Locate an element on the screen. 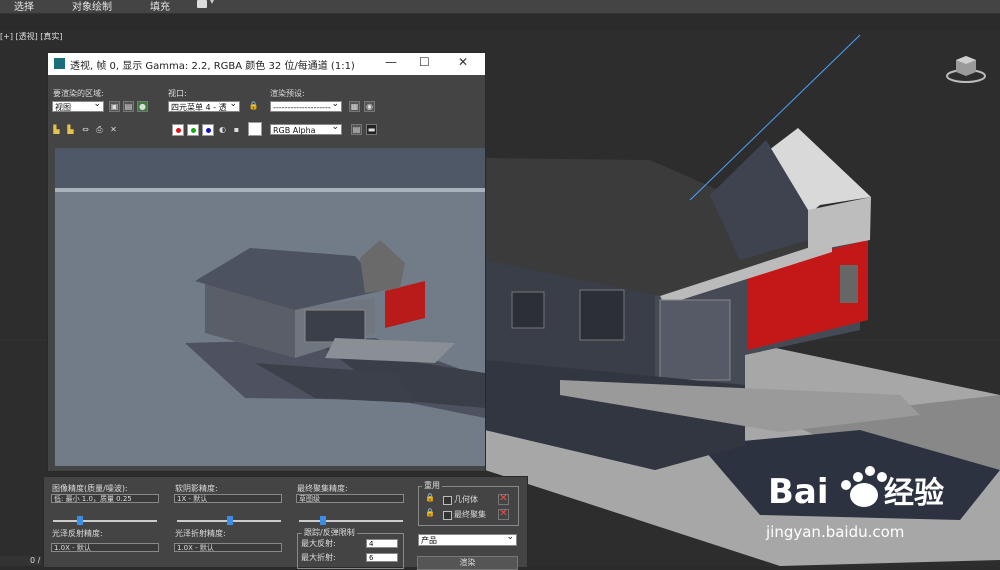  green-channel-toggle is located at coordinates (193, 130).